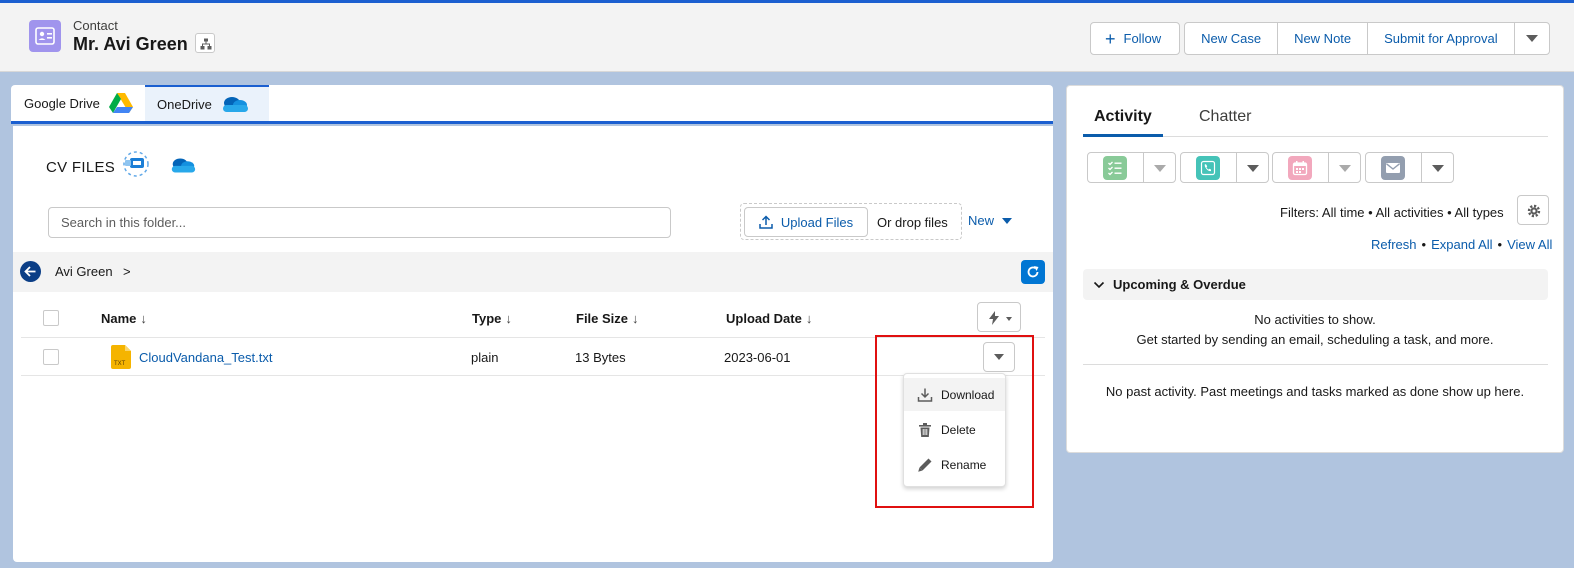 The image size is (1574, 568). I want to click on back-button, so click(30, 271).